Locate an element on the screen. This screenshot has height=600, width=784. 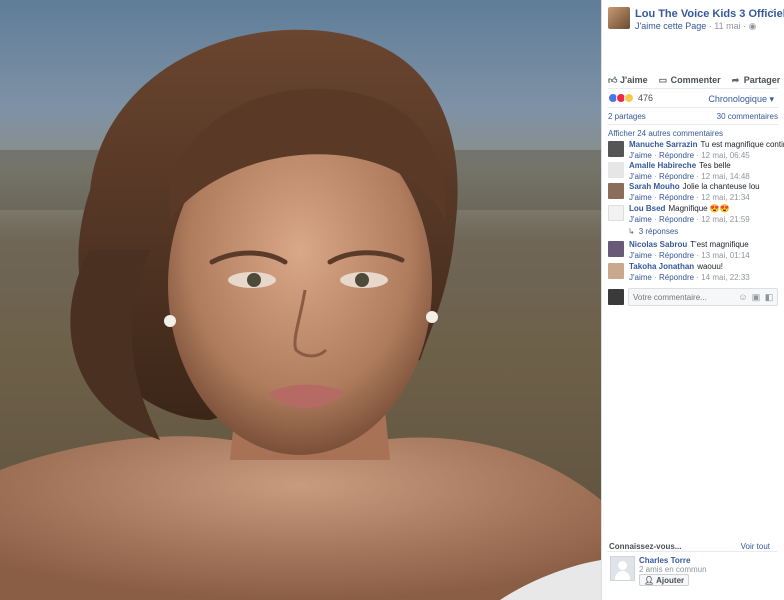
comment-author: Manuche Sarrazin is located at coordinates (663, 144).